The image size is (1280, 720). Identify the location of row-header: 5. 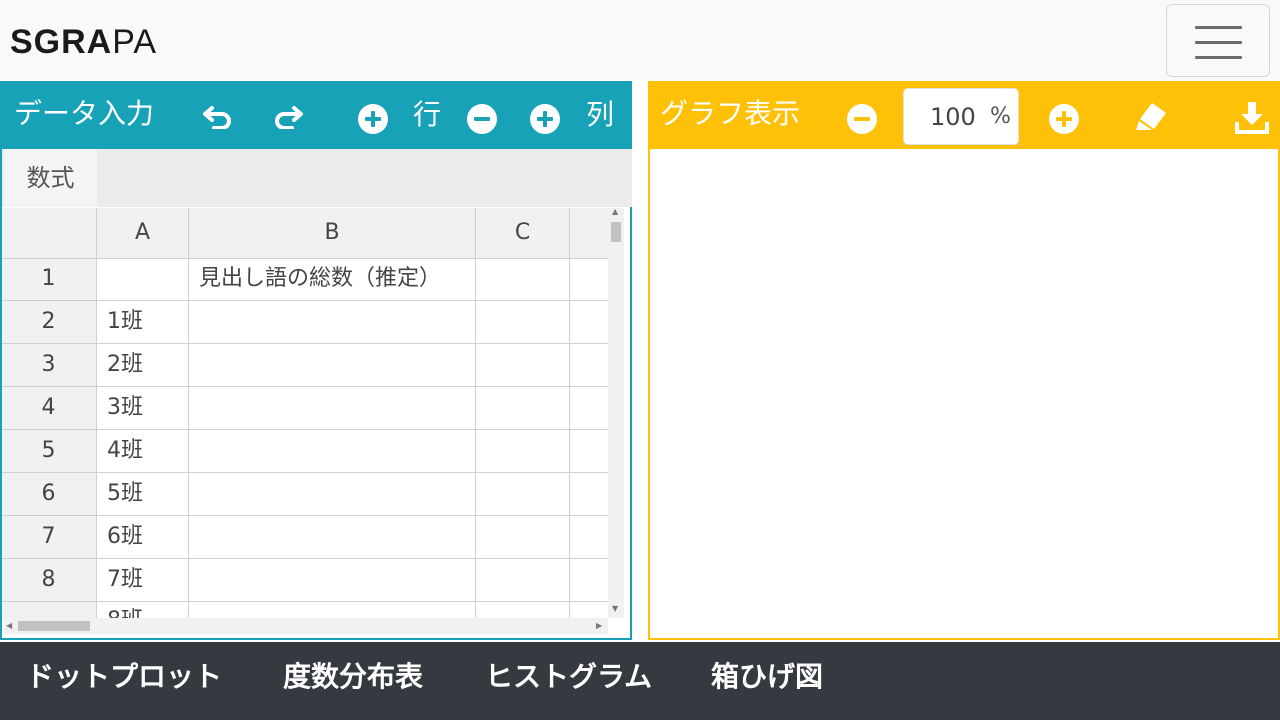
(48, 451).